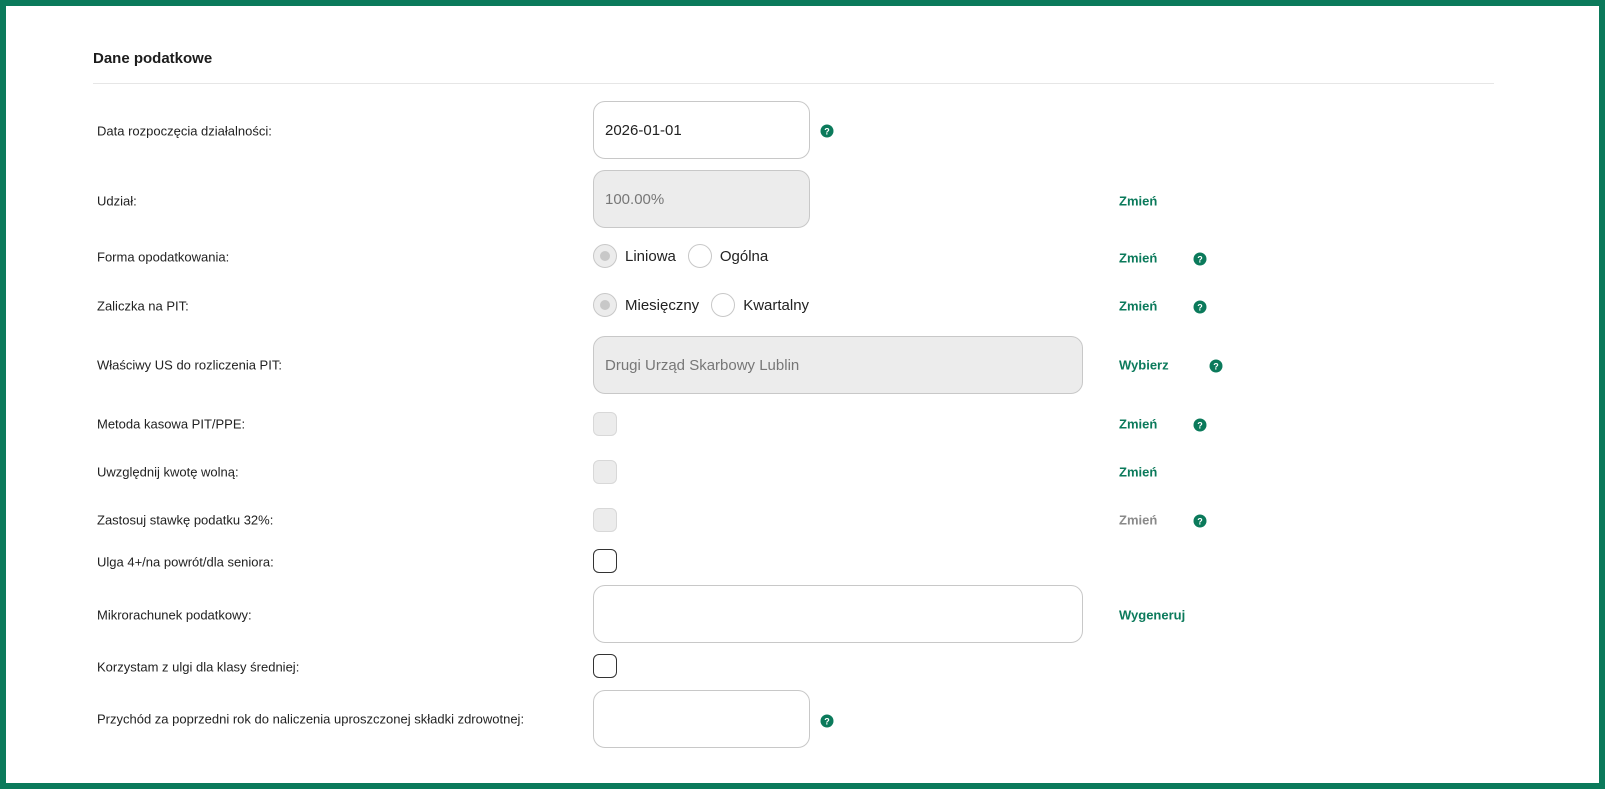 The image size is (1605, 789). Describe the element at coordinates (605, 472) in the screenshot. I see `tax-free-checkbox` at that location.